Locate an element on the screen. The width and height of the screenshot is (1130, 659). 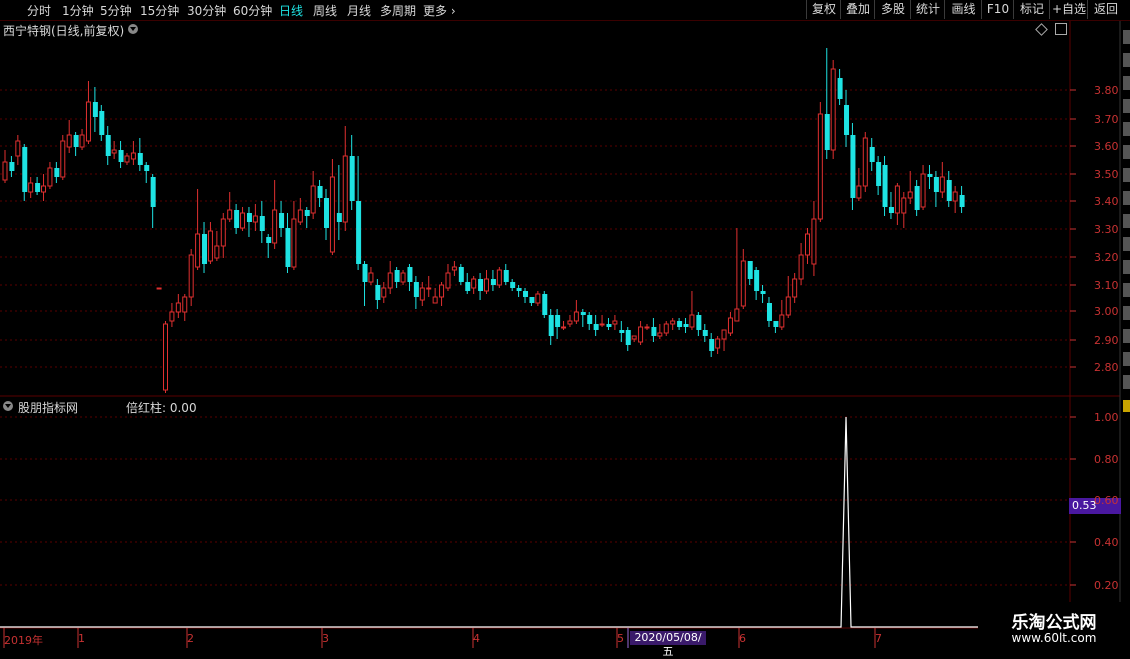
watermark: 乐淘公式网 www.60lt.com is located at coordinates (1054, 626).